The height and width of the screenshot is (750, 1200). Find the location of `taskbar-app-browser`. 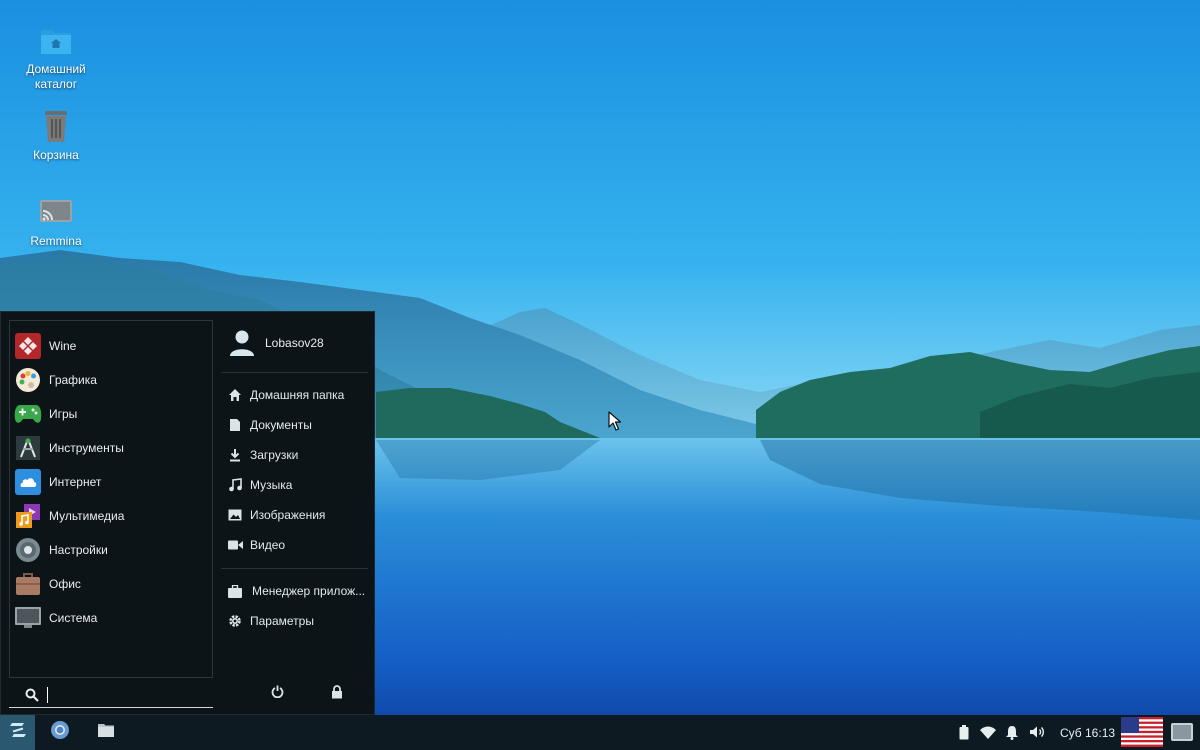

taskbar-app-browser is located at coordinates (60, 732).